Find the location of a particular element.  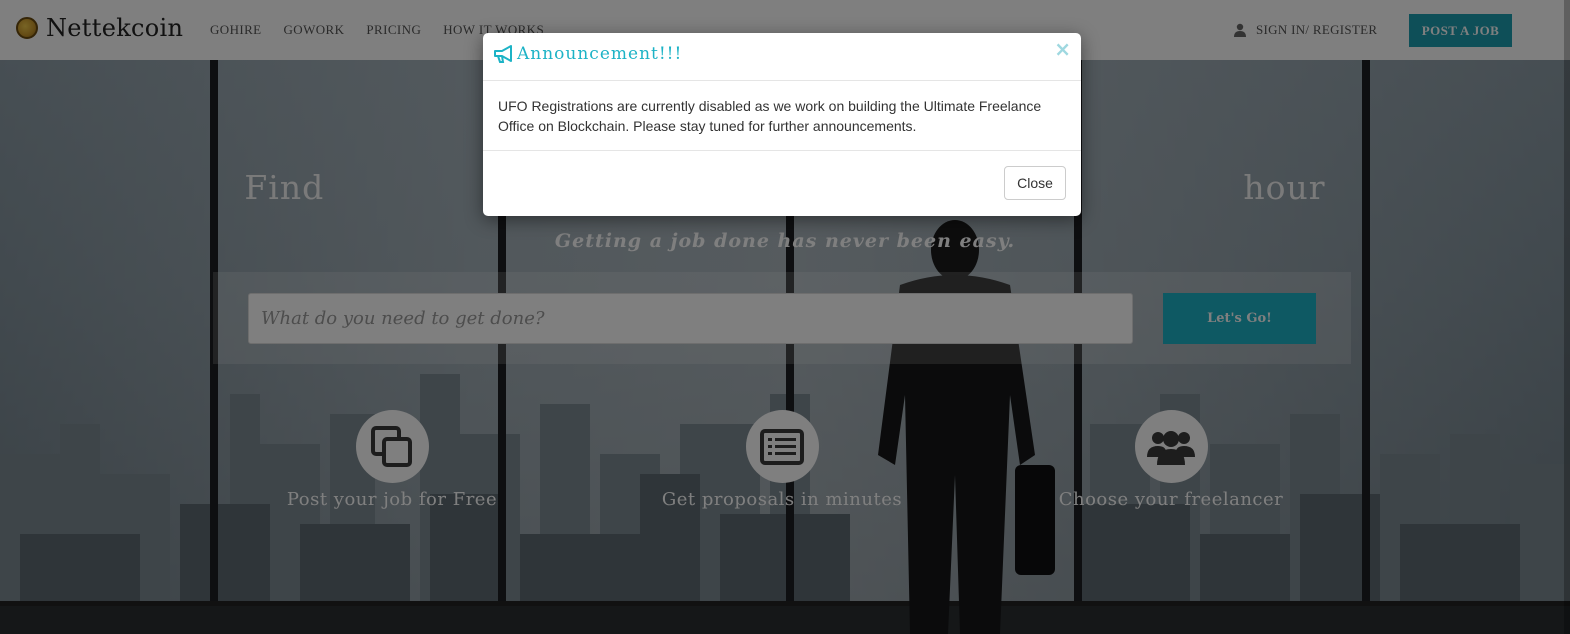

modal-title: Announcement!!! is located at coordinates (587, 54).